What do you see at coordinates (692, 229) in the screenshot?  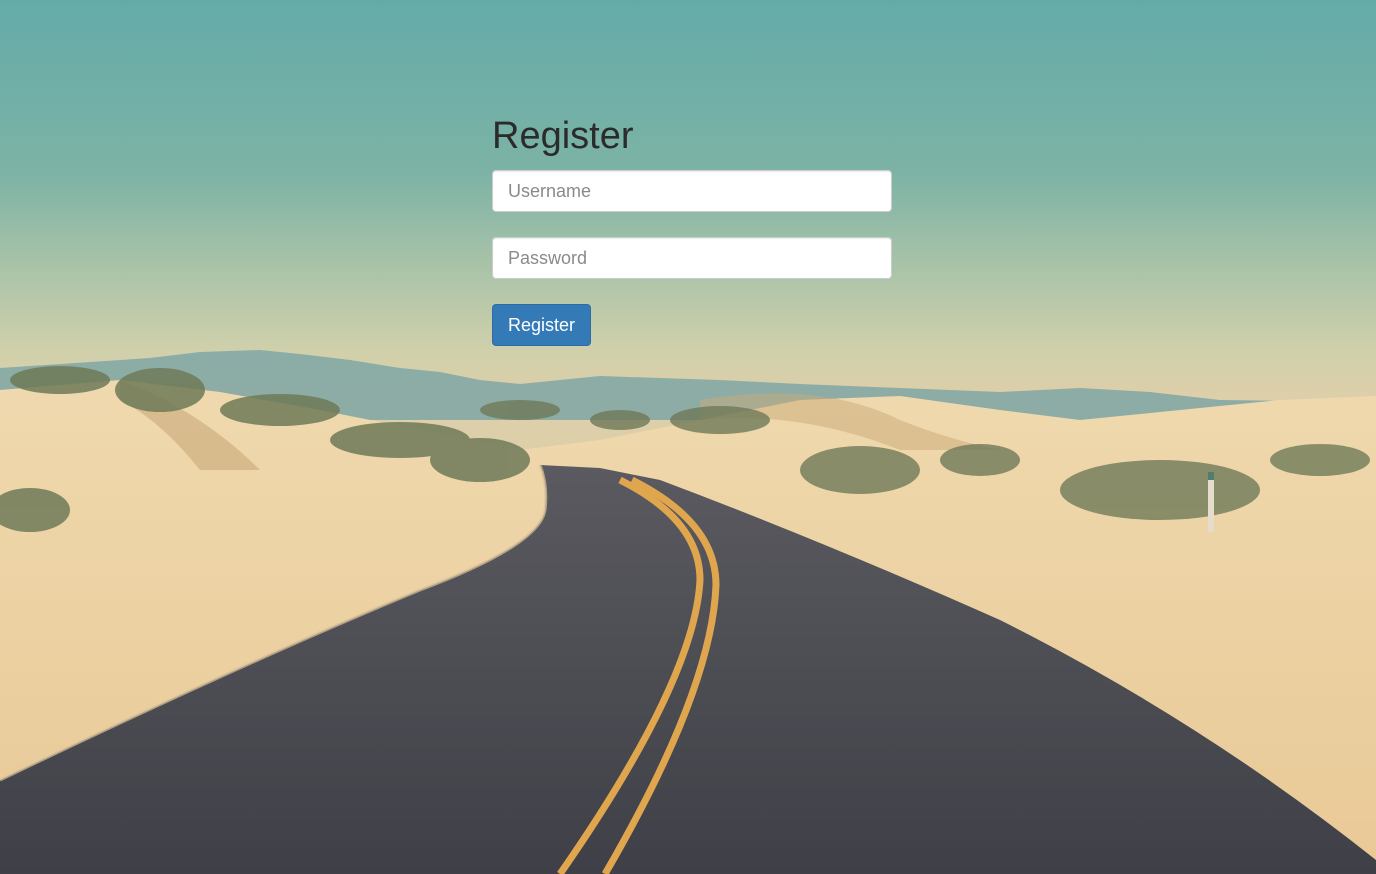 I see `register-form: Register Register` at bounding box center [692, 229].